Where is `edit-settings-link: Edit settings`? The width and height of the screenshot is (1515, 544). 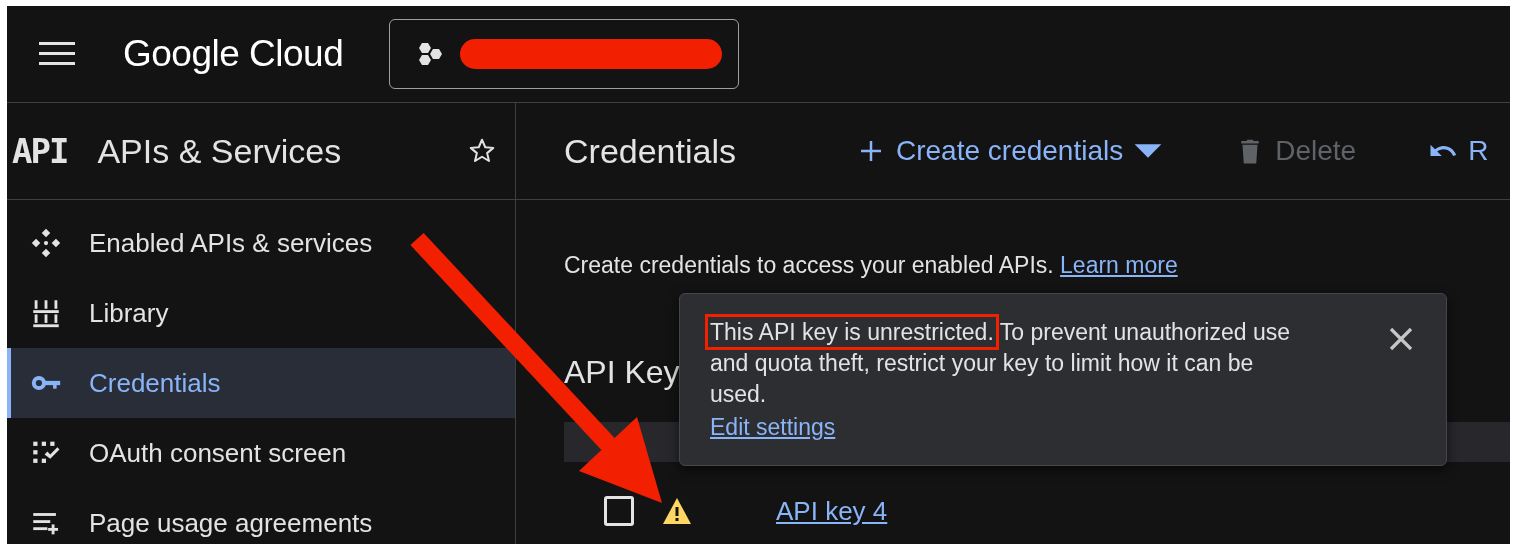 edit-settings-link: Edit settings is located at coordinates (773, 427).